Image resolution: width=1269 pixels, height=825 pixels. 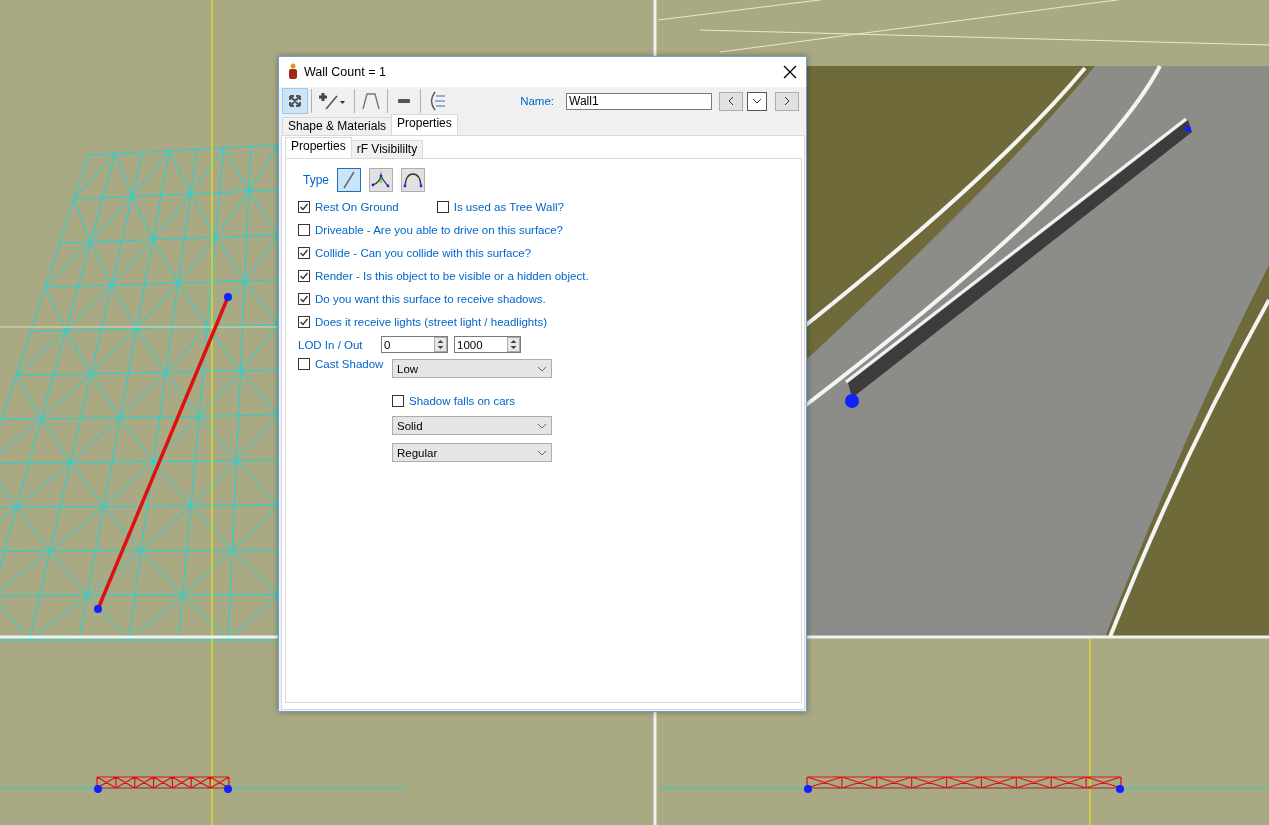 What do you see at coordinates (349, 364) in the screenshot?
I see `checkbox-label: Cast Shadow` at bounding box center [349, 364].